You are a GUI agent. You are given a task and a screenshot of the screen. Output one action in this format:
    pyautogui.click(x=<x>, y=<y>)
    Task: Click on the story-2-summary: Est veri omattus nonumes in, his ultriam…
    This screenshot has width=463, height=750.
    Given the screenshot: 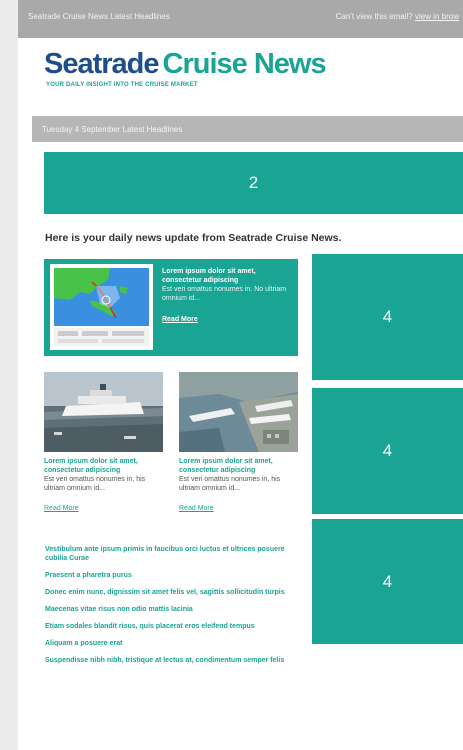 What is the action you would take?
    pyautogui.click(x=230, y=484)
    